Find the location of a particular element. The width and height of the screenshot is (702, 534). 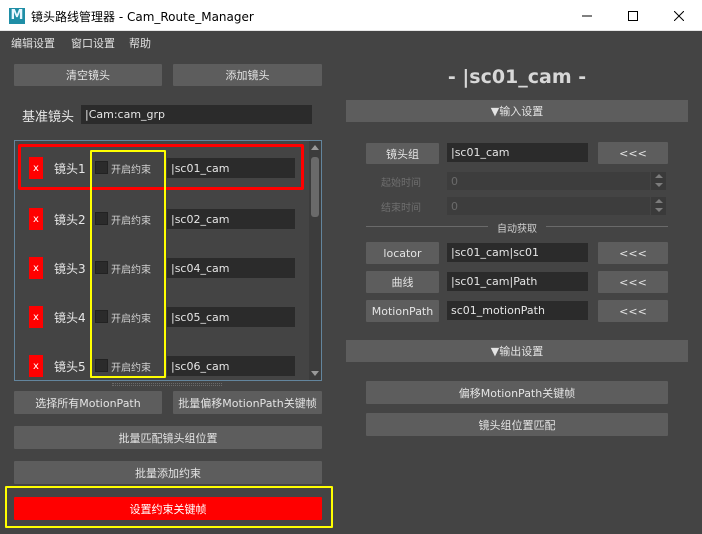

locator-pick-button: <<< is located at coordinates (633, 253).